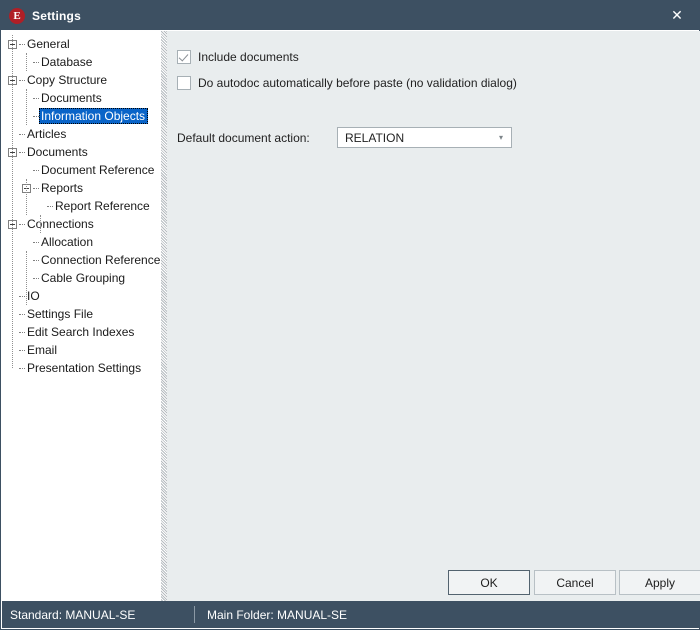 This screenshot has height=630, width=700. I want to click on chevron-down-icon: ▾, so click(501, 137).